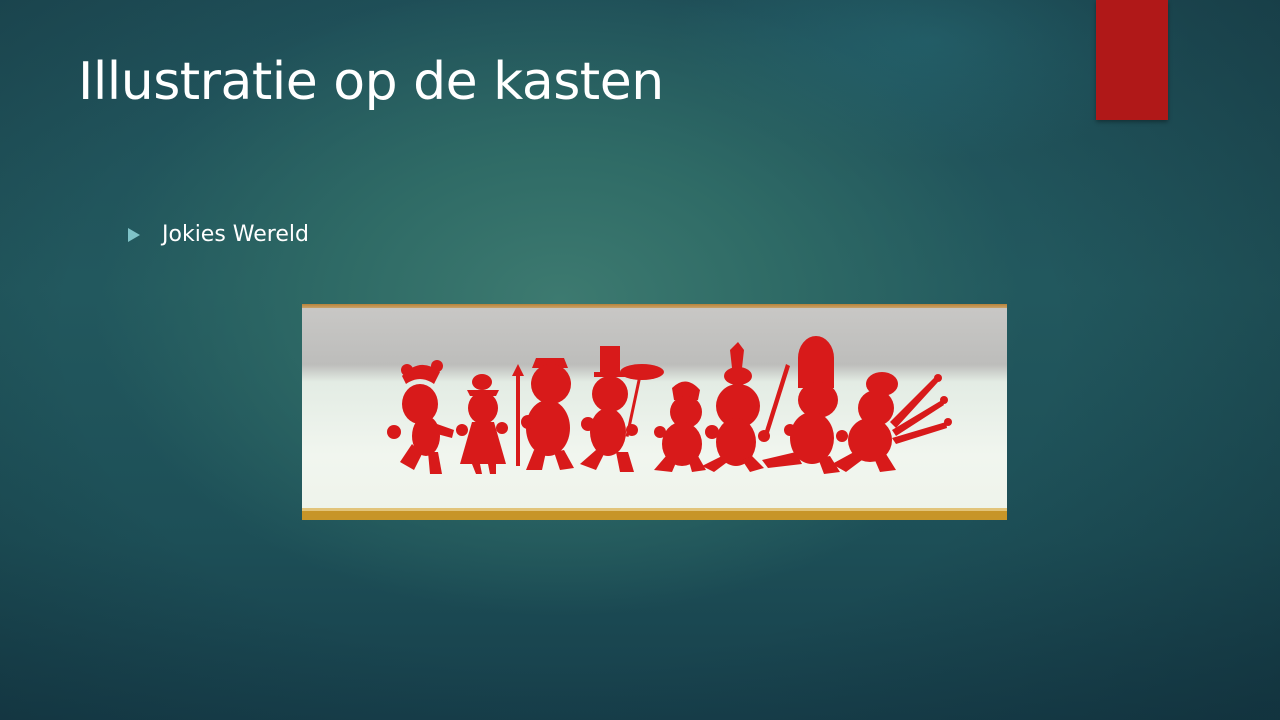 This screenshot has height=720, width=1280. I want to click on slide-title: Illustratie op de kasten, so click(371, 82).